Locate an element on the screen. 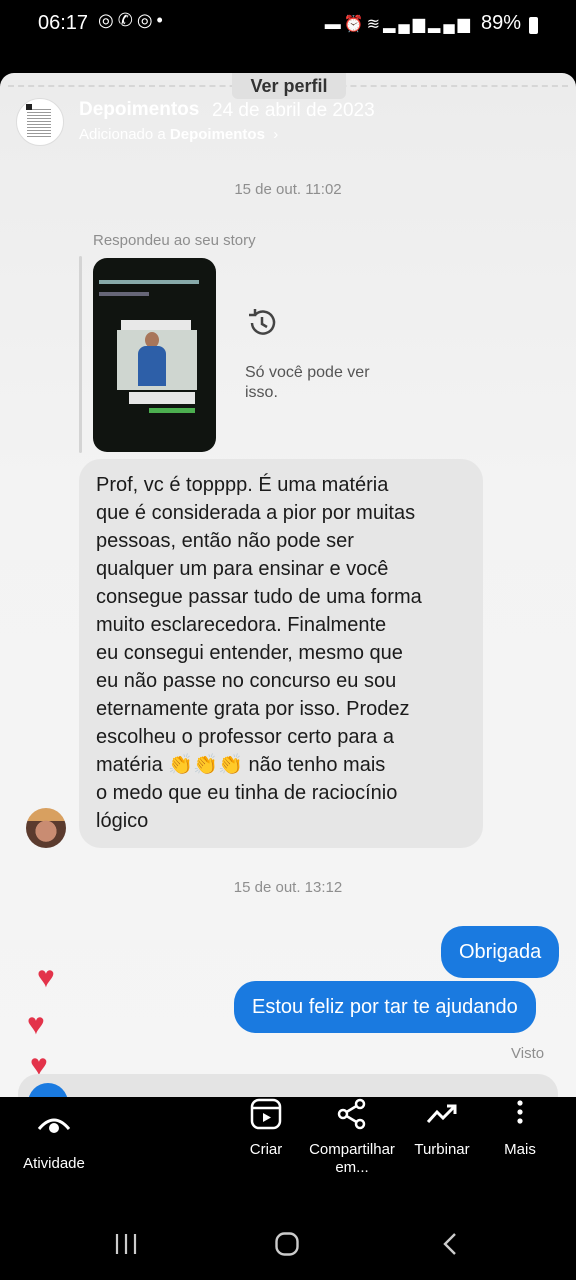 Image resolution: width=576 pixels, height=1280 pixels. history-icon is located at coordinates (262, 322).